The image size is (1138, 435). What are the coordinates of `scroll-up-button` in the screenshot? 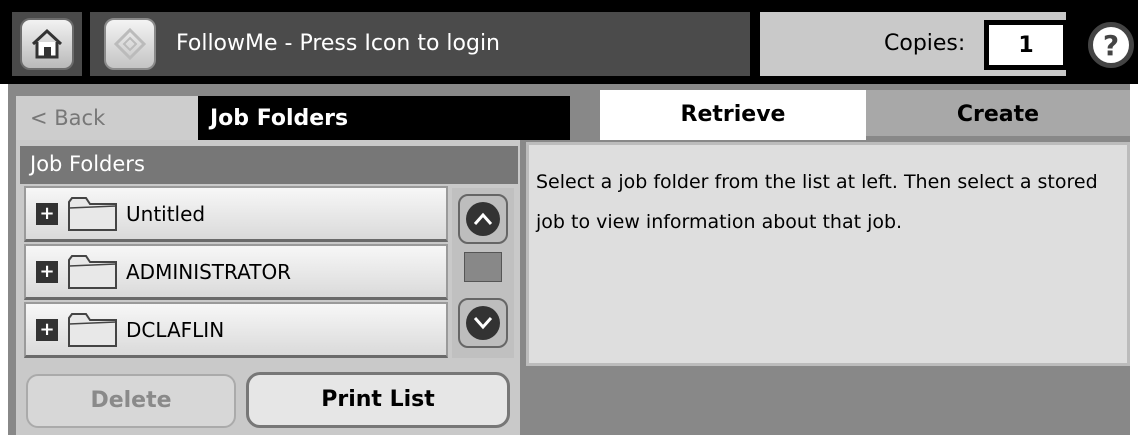 It's located at (483, 219).